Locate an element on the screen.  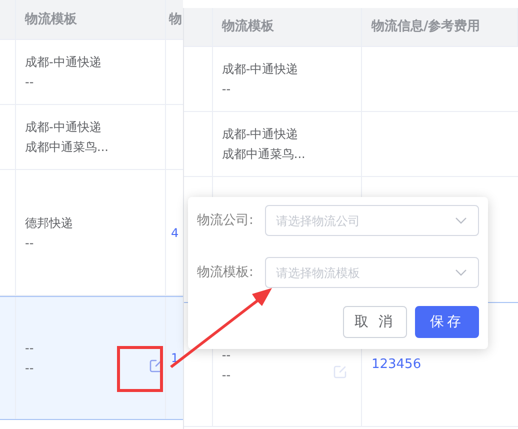
select-field: 请选择物流公司 is located at coordinates (372, 220).